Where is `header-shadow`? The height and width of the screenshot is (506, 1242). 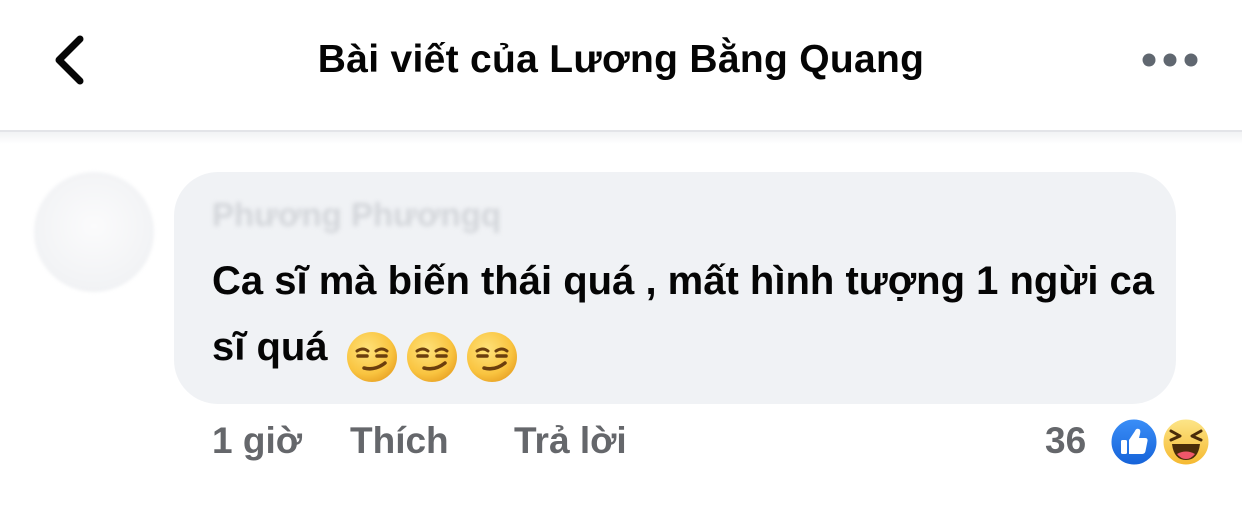
header-shadow is located at coordinates (621, 138).